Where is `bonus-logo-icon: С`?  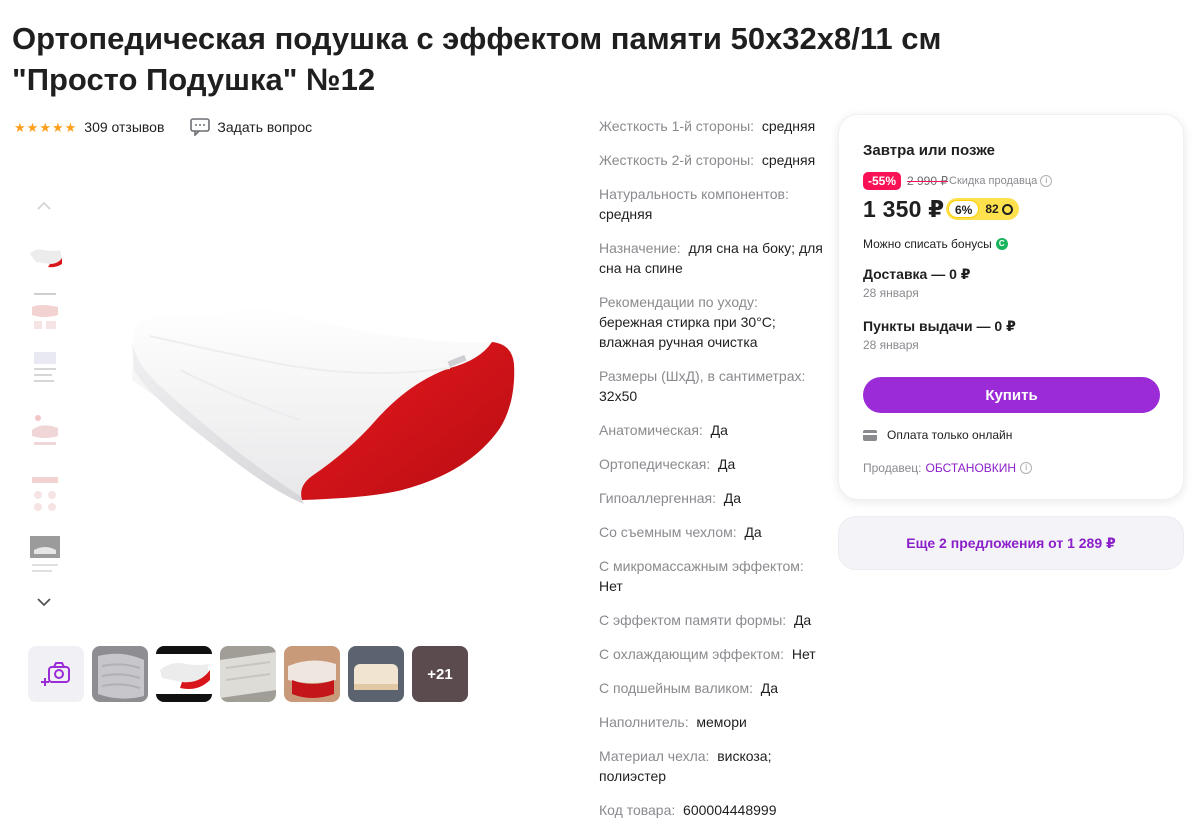 bonus-logo-icon: С is located at coordinates (1001, 244).